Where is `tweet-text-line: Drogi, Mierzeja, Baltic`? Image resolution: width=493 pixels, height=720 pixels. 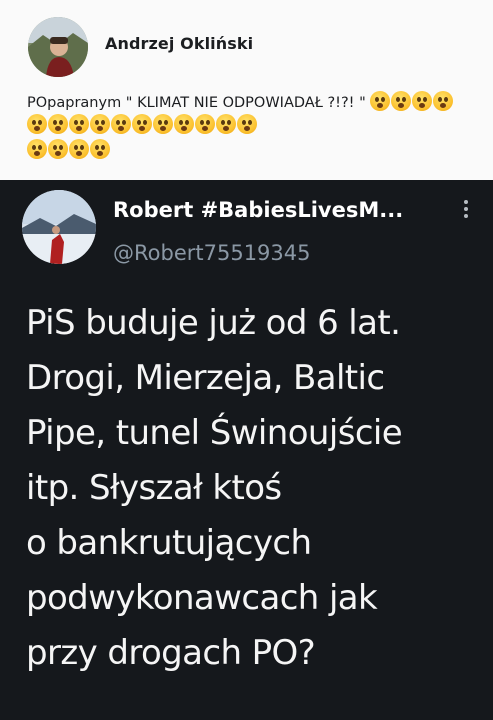
tweet-text-line: Drogi, Mierzeja, Baltic is located at coordinates (205, 378).